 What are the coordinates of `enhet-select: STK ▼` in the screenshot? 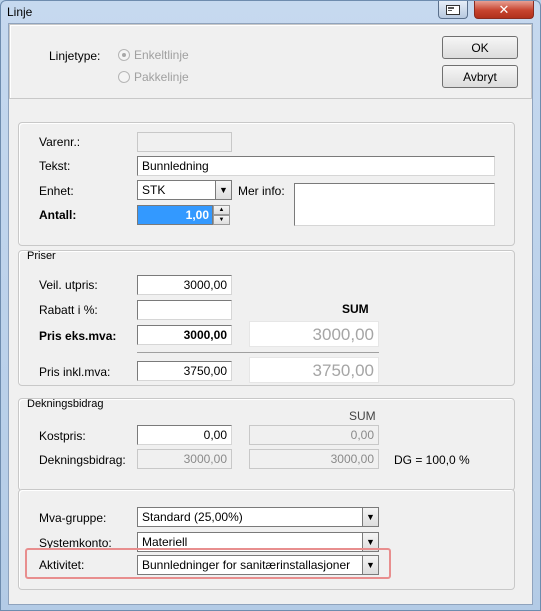 It's located at (184, 190).